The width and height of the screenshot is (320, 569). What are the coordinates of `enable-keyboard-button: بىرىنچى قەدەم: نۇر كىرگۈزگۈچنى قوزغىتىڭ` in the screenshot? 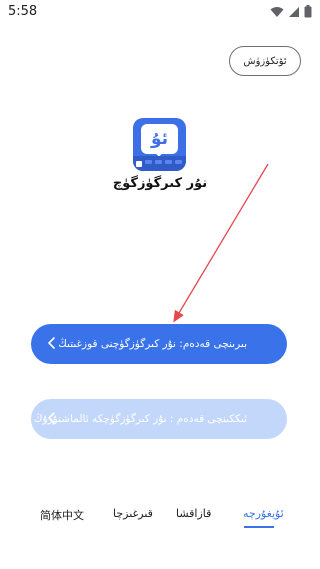 It's located at (159, 344).